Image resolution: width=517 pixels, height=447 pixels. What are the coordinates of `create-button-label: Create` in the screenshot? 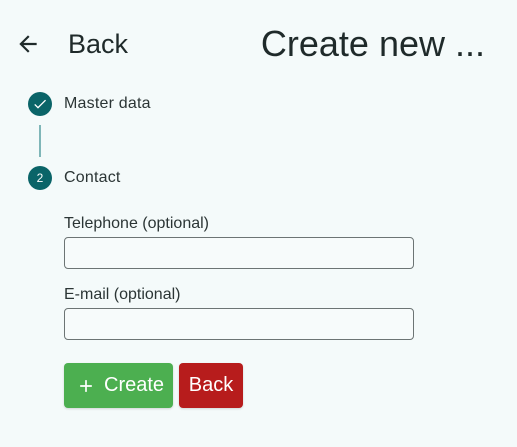 It's located at (134, 385).